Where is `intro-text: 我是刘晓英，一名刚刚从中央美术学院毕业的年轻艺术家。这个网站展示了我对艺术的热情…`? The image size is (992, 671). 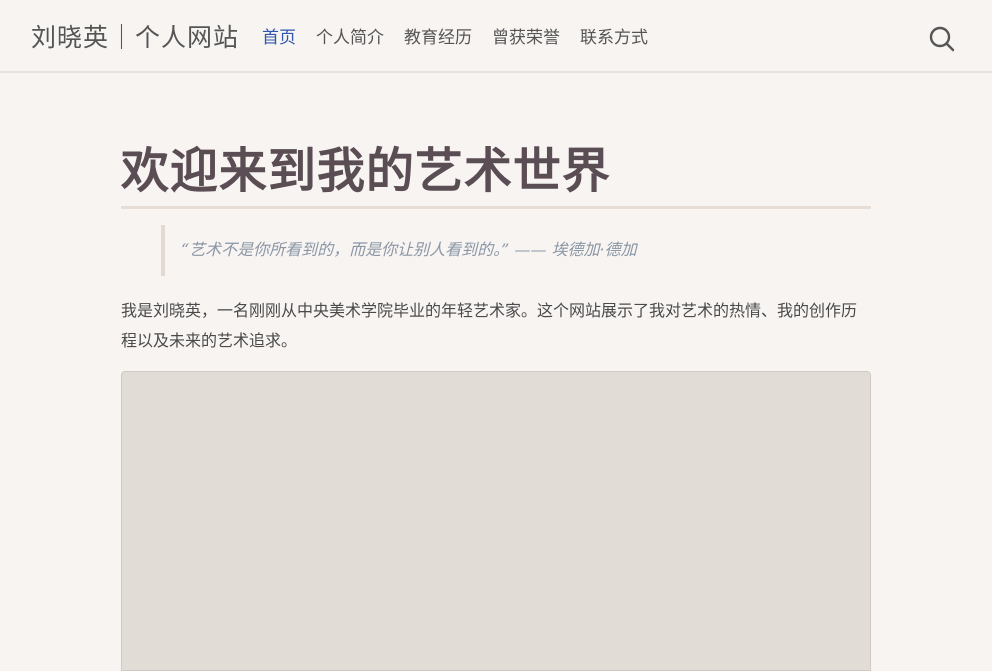
intro-text: 我是刘晓英，一名刚刚从中央美术学院毕业的年轻艺术家。这个网站展示了我对艺术的热情… is located at coordinates (489, 325).